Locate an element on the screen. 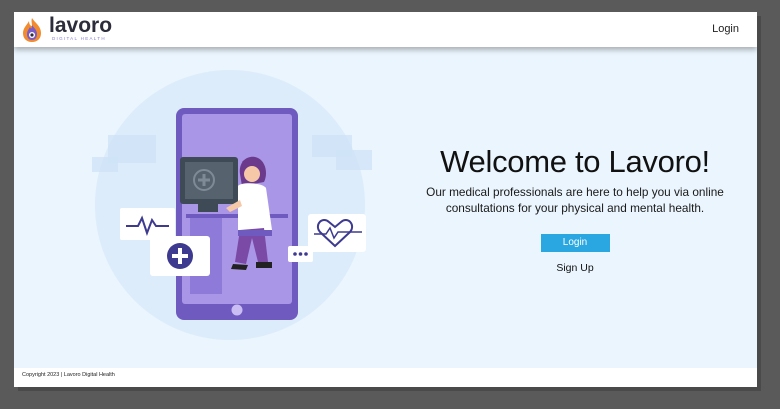 The height and width of the screenshot is (409, 780). heartbeat-card is located at coordinates (147, 224).